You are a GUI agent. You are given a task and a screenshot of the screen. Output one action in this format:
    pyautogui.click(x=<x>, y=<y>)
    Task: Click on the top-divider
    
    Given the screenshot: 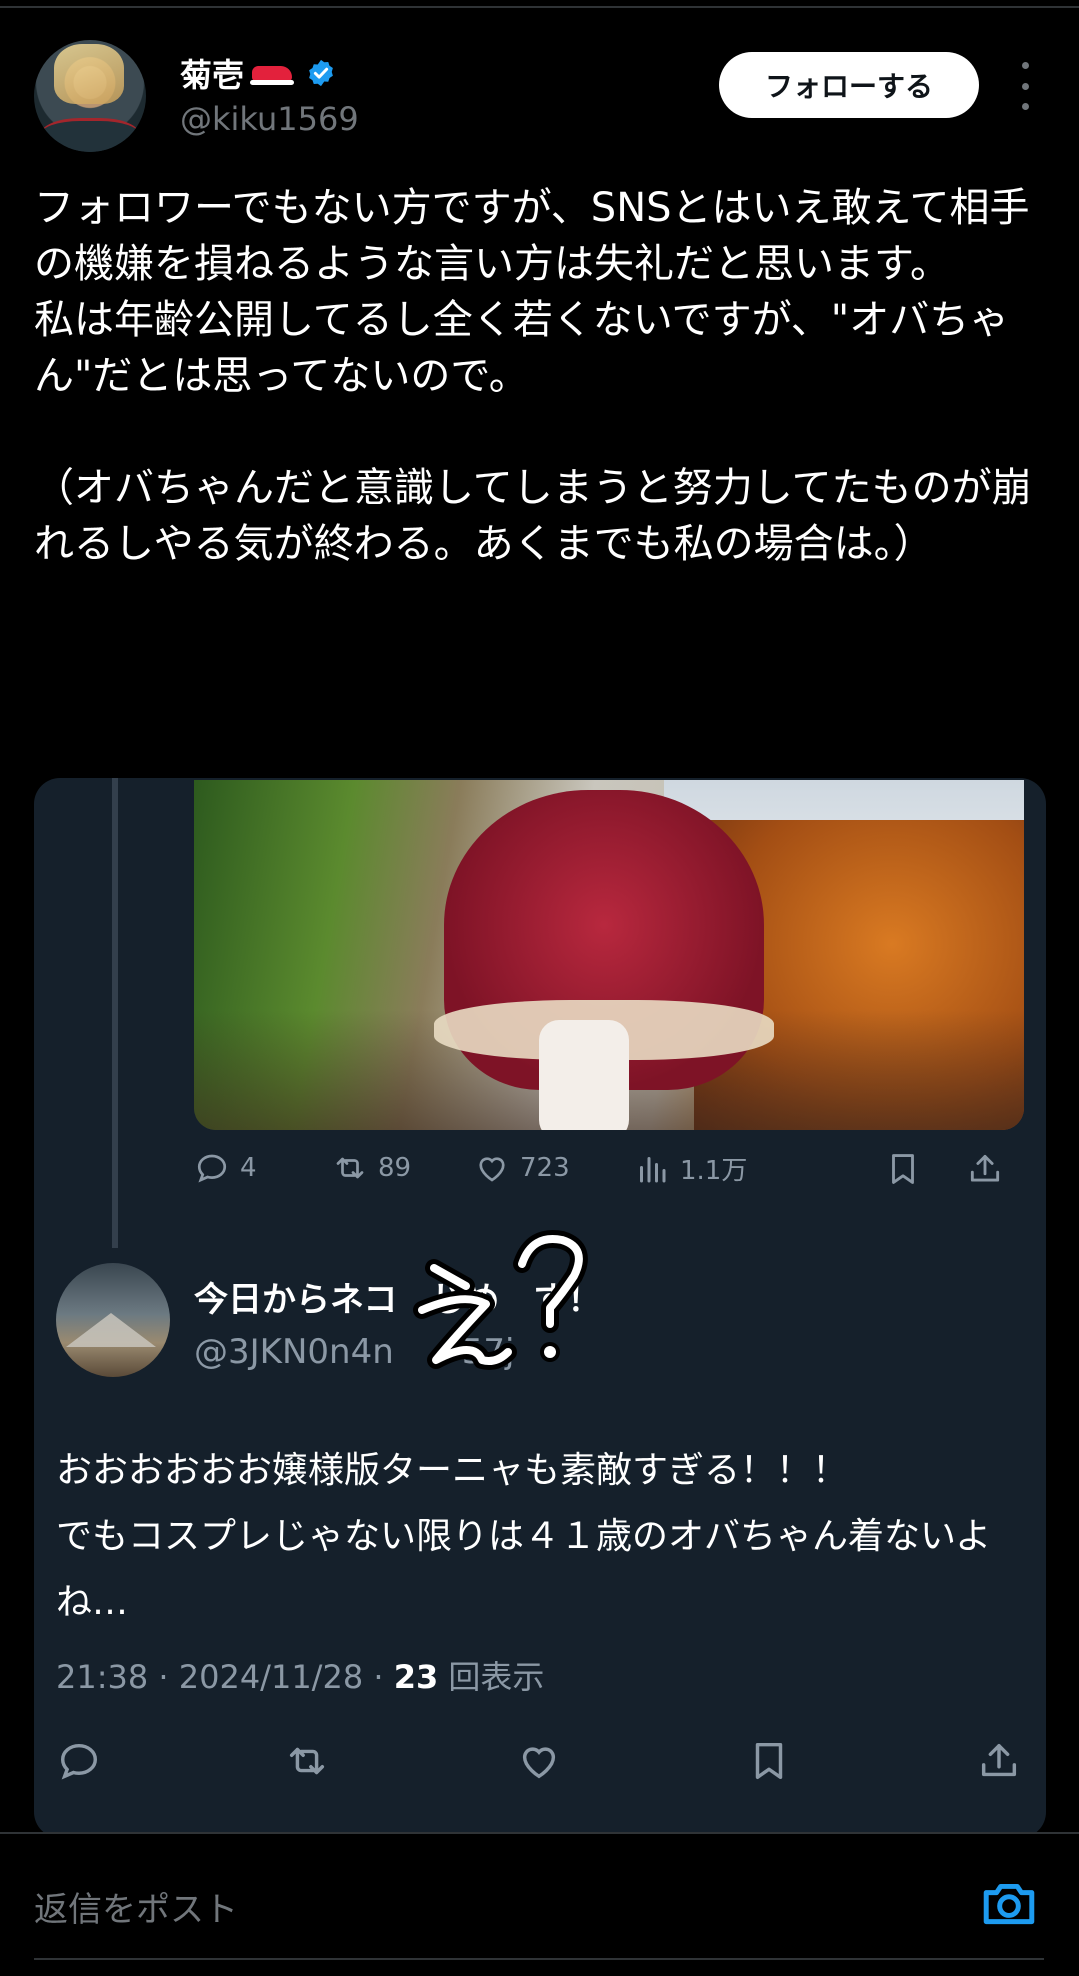 What is the action you would take?
    pyautogui.click(x=539, y=7)
    